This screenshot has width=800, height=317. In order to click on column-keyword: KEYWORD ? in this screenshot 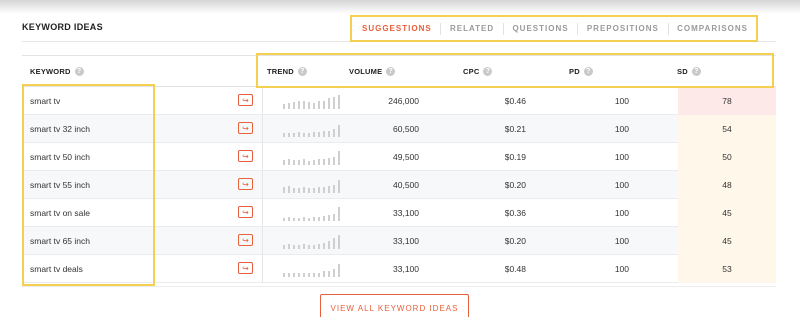, I will do `click(57, 71)`.